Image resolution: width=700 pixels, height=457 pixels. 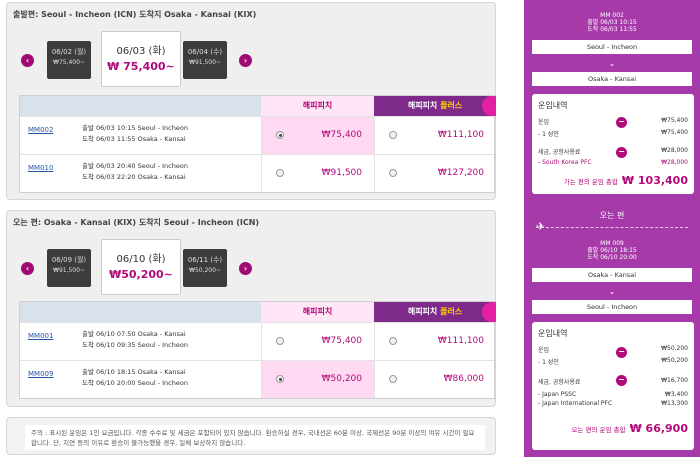 What do you see at coordinates (613, 133) in the screenshot?
I see `pax-line: - 1 성인 ₩75,400` at bounding box center [613, 133].